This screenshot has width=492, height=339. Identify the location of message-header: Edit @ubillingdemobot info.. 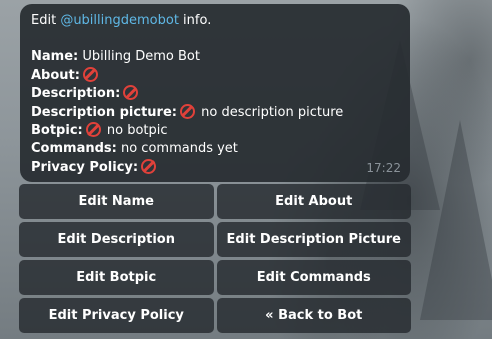
(121, 20).